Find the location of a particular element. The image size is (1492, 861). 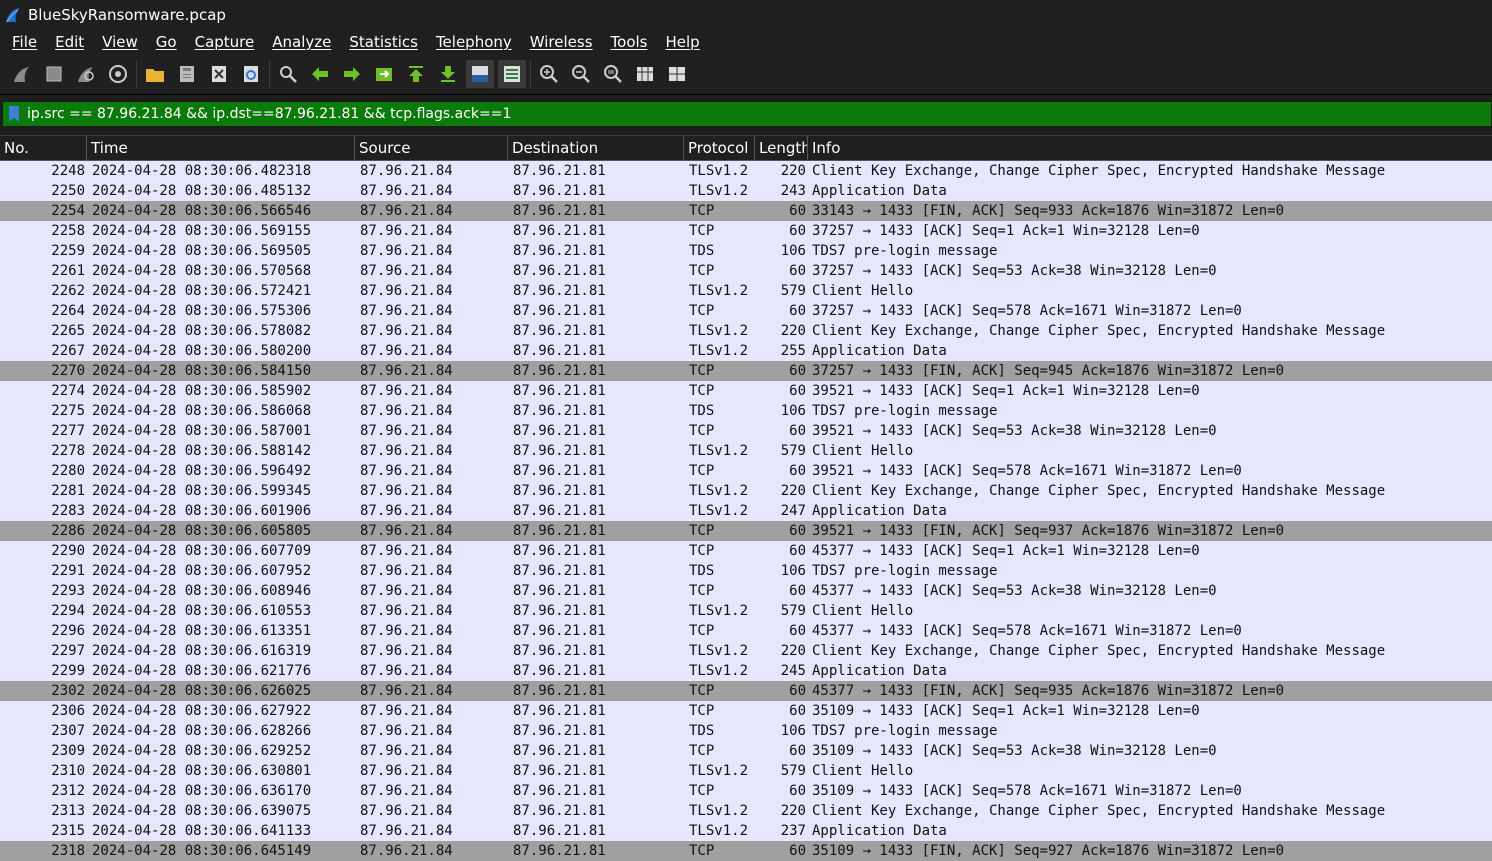

packet-no: 2293 is located at coordinates (68, 591).